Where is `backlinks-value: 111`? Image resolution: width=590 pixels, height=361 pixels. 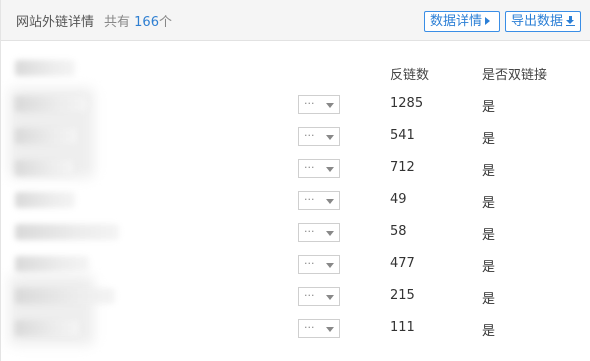 backlinks-value: 111 is located at coordinates (402, 327).